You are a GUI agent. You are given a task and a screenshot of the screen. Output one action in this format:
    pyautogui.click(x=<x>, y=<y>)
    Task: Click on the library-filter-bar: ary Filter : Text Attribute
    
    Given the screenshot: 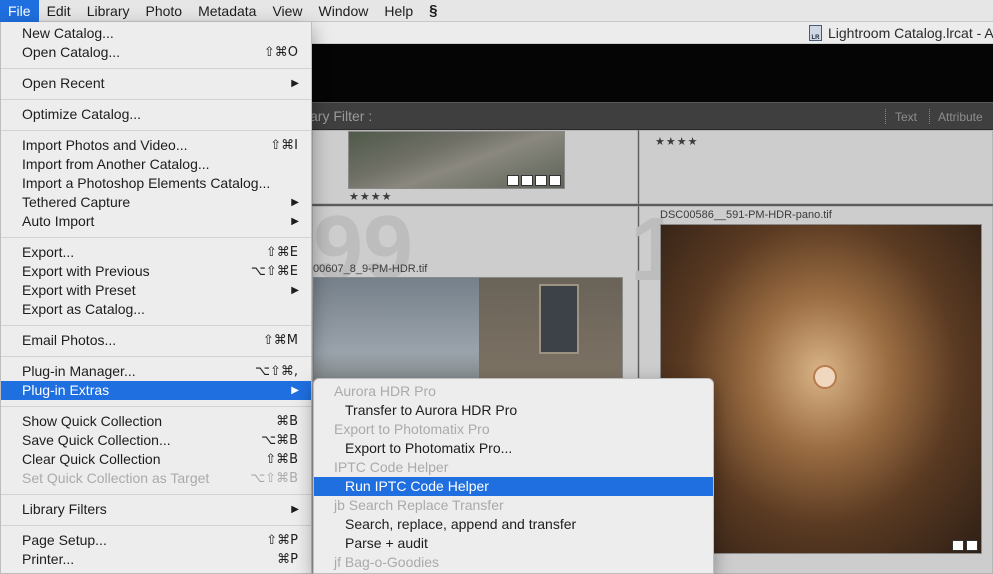 What is the action you would take?
    pyautogui.click(x=651, y=116)
    